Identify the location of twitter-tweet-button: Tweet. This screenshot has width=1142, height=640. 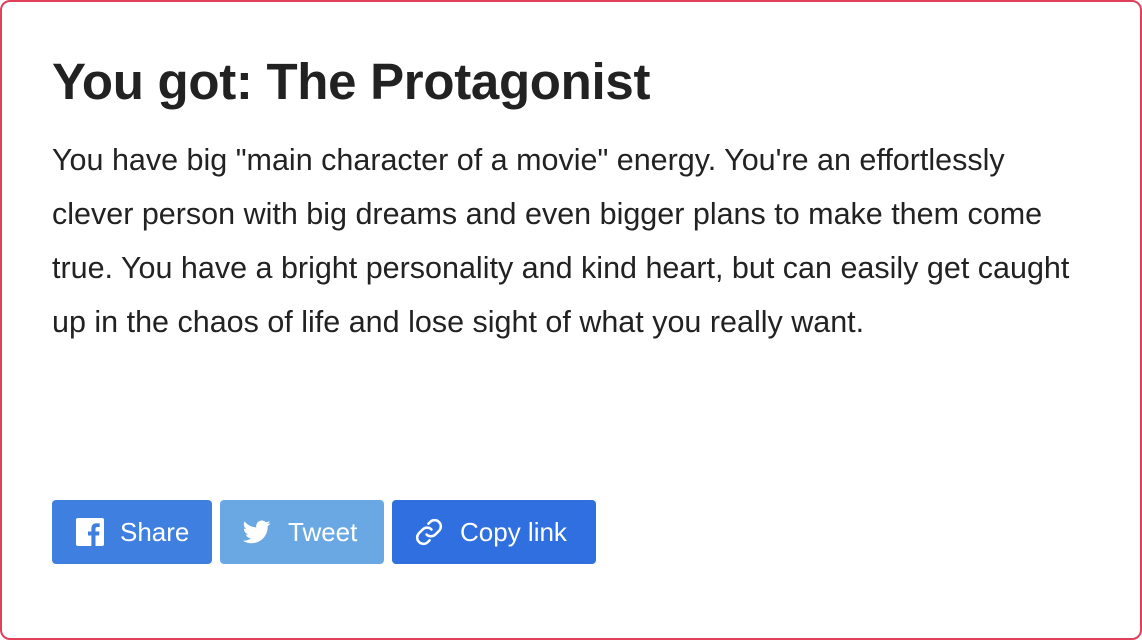
(302, 532).